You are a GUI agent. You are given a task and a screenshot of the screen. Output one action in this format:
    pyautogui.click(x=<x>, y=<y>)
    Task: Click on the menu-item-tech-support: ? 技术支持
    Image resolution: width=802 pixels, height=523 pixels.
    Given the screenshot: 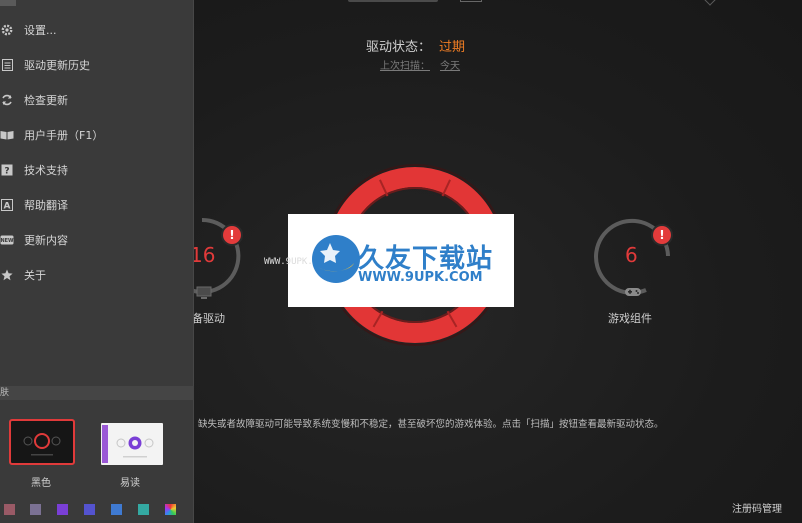 What is the action you would take?
    pyautogui.click(x=97, y=170)
    